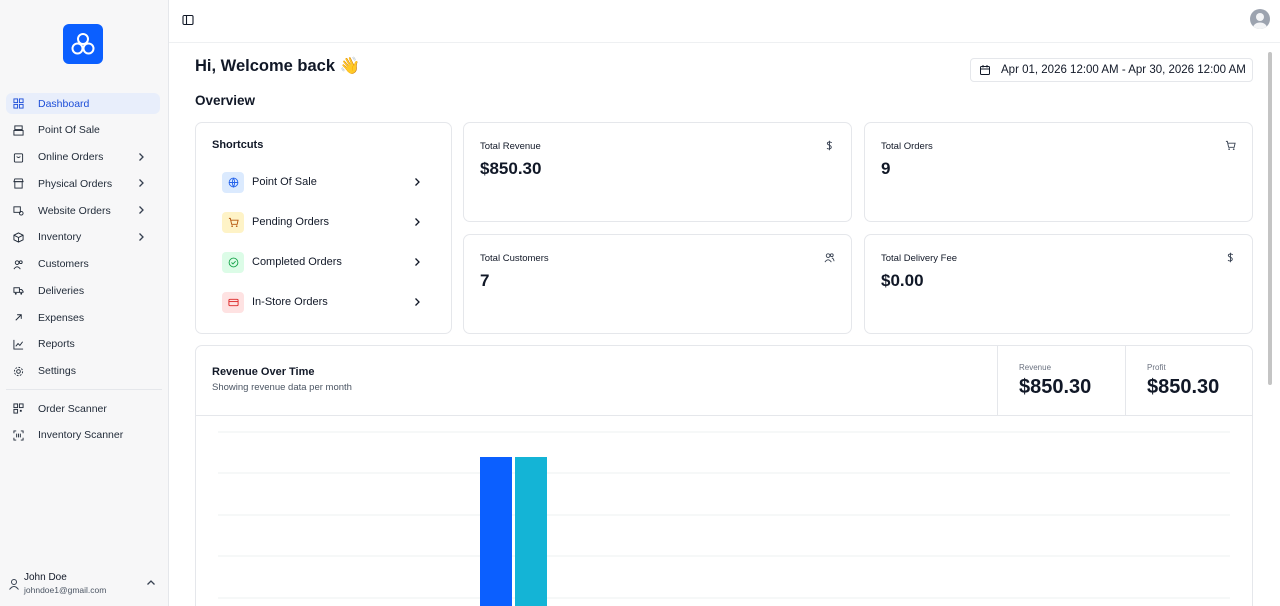 The height and width of the screenshot is (606, 1280). What do you see at coordinates (290, 302) in the screenshot?
I see `shortcut-label: In-Store Orders` at bounding box center [290, 302].